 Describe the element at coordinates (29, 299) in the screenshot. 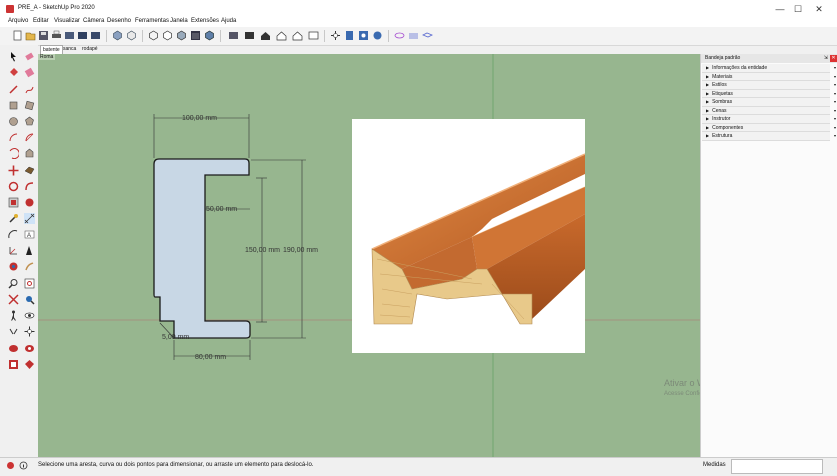

I see `previous-icon` at that location.